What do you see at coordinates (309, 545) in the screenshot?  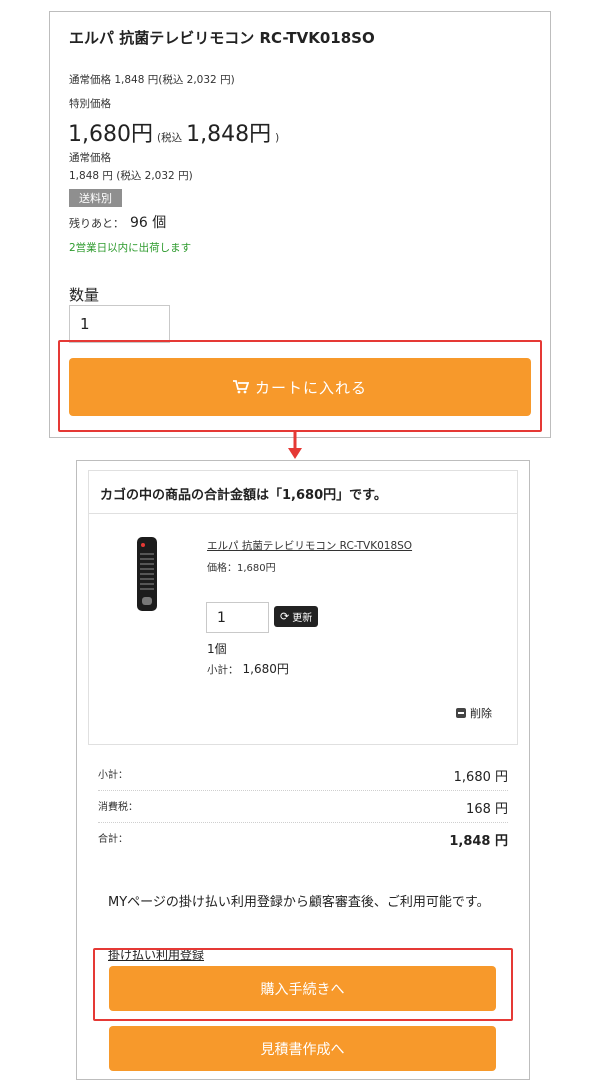 I see `cart-item-name-link: エルパ 抗菌テレビリモコン RC-TVK018SO` at bounding box center [309, 545].